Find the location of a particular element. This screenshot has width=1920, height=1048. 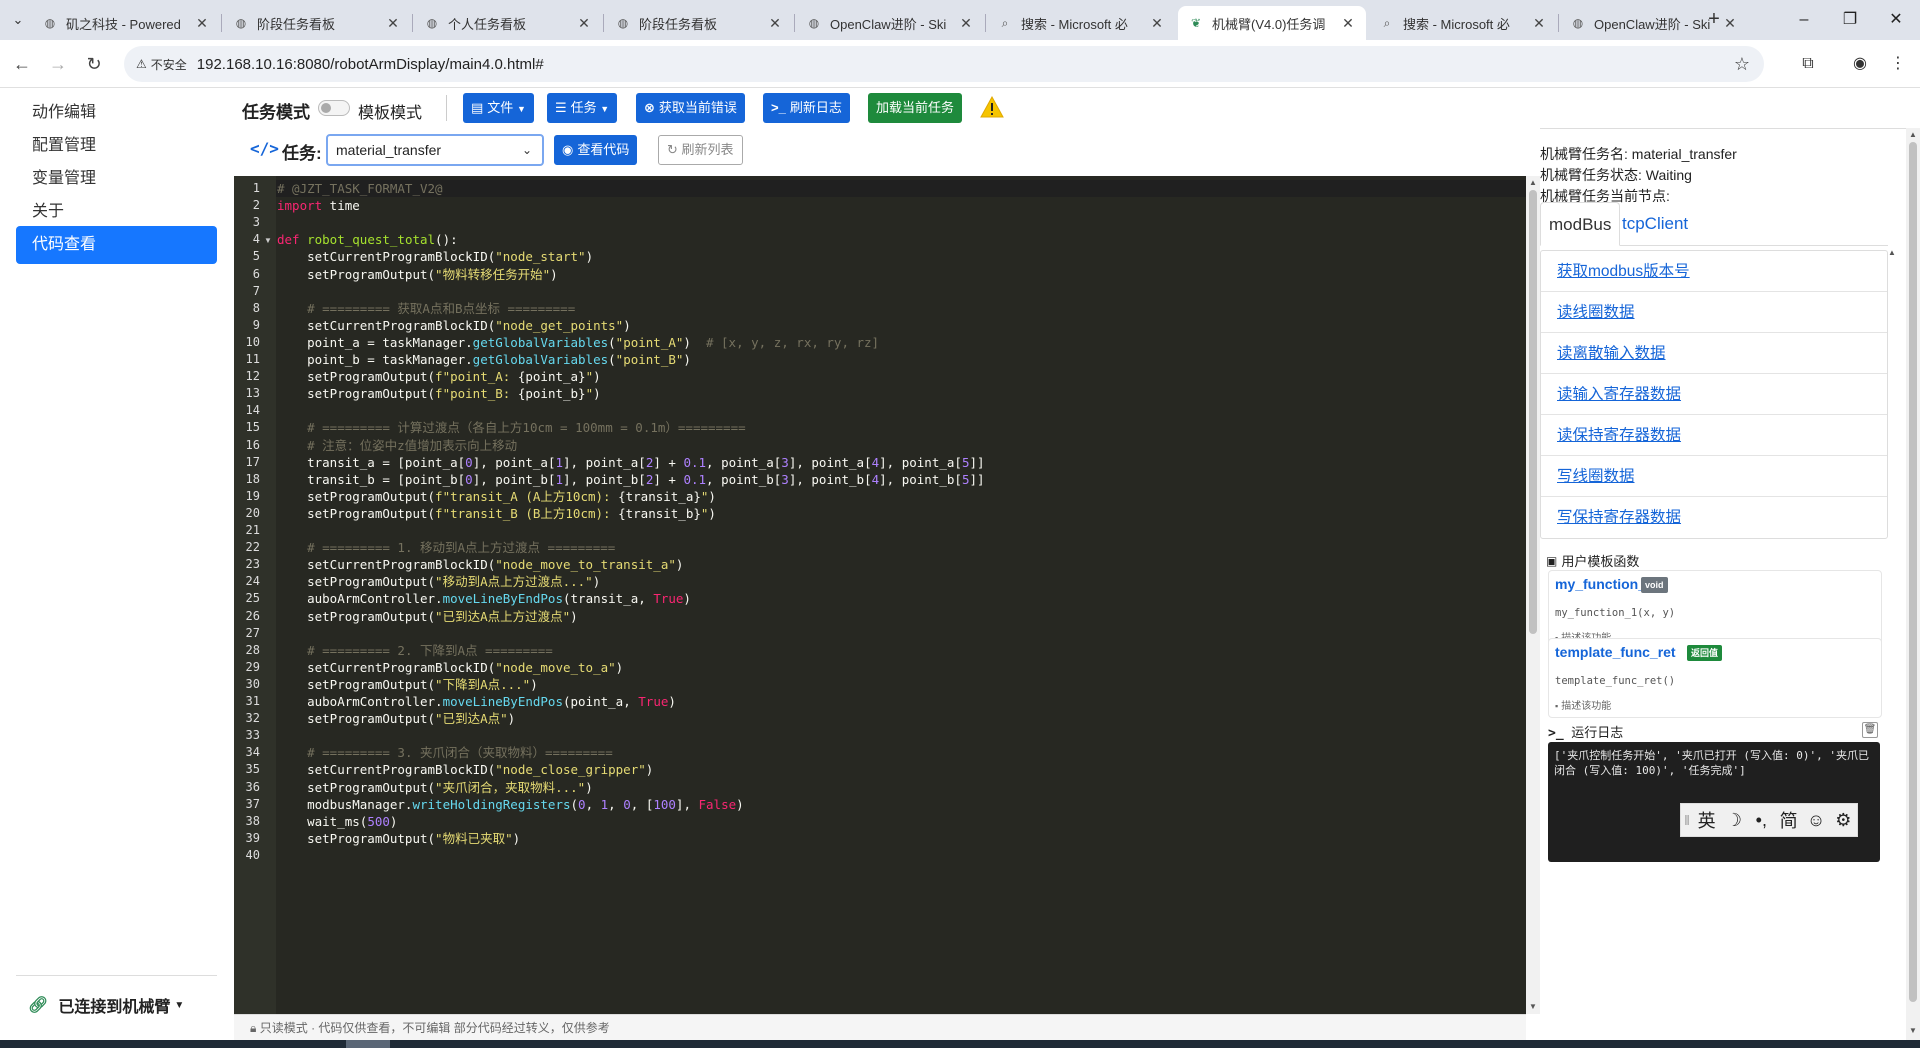

code-token: "node_get_points" is located at coordinates (559, 325).